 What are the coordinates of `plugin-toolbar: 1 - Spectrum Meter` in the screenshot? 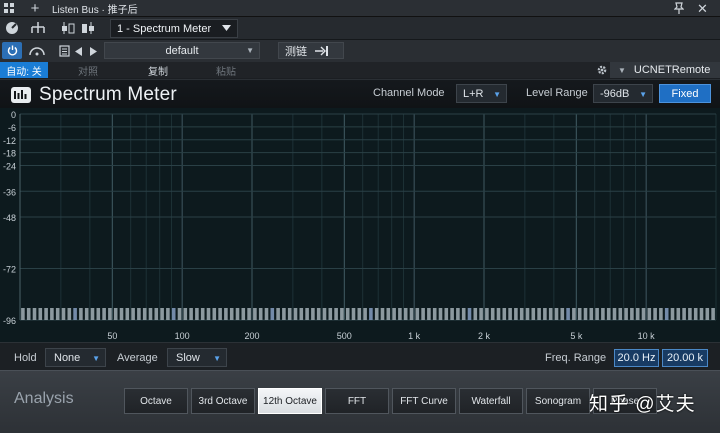 It's located at (360, 28).